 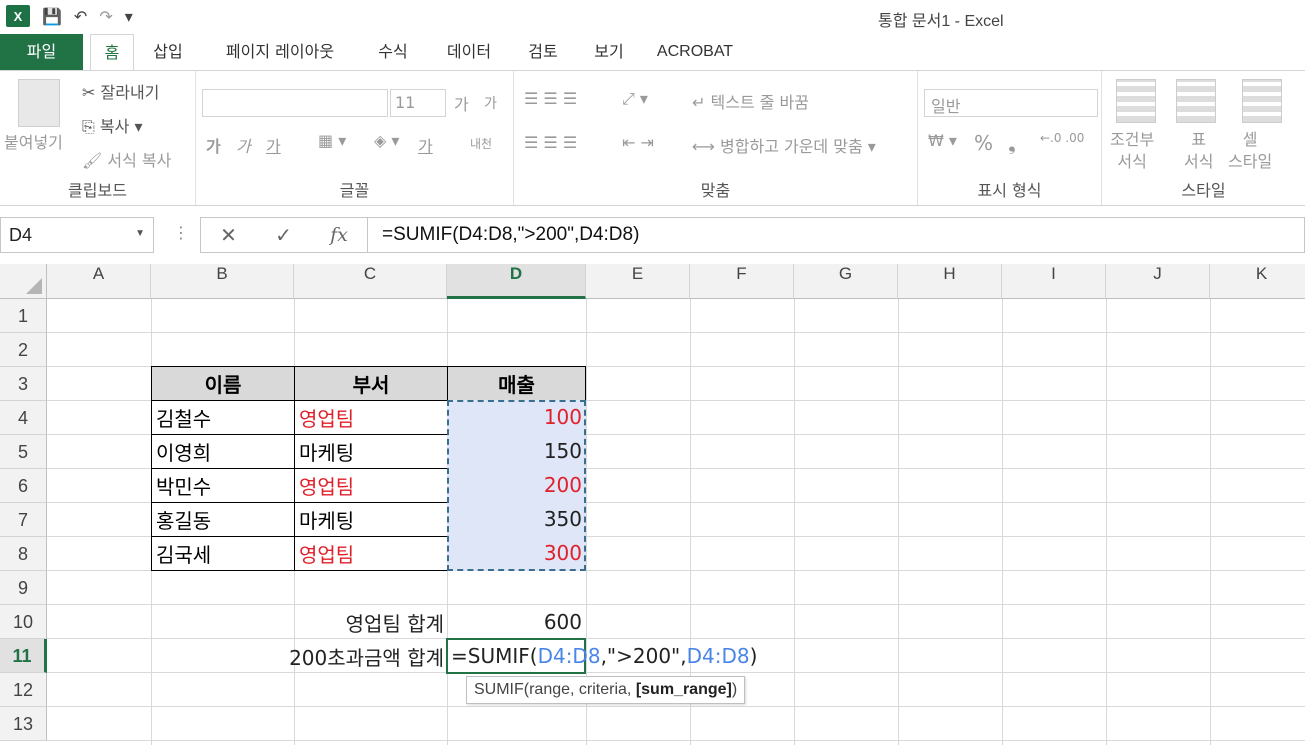 What do you see at coordinates (39, 103) in the screenshot?
I see `paste-icon` at bounding box center [39, 103].